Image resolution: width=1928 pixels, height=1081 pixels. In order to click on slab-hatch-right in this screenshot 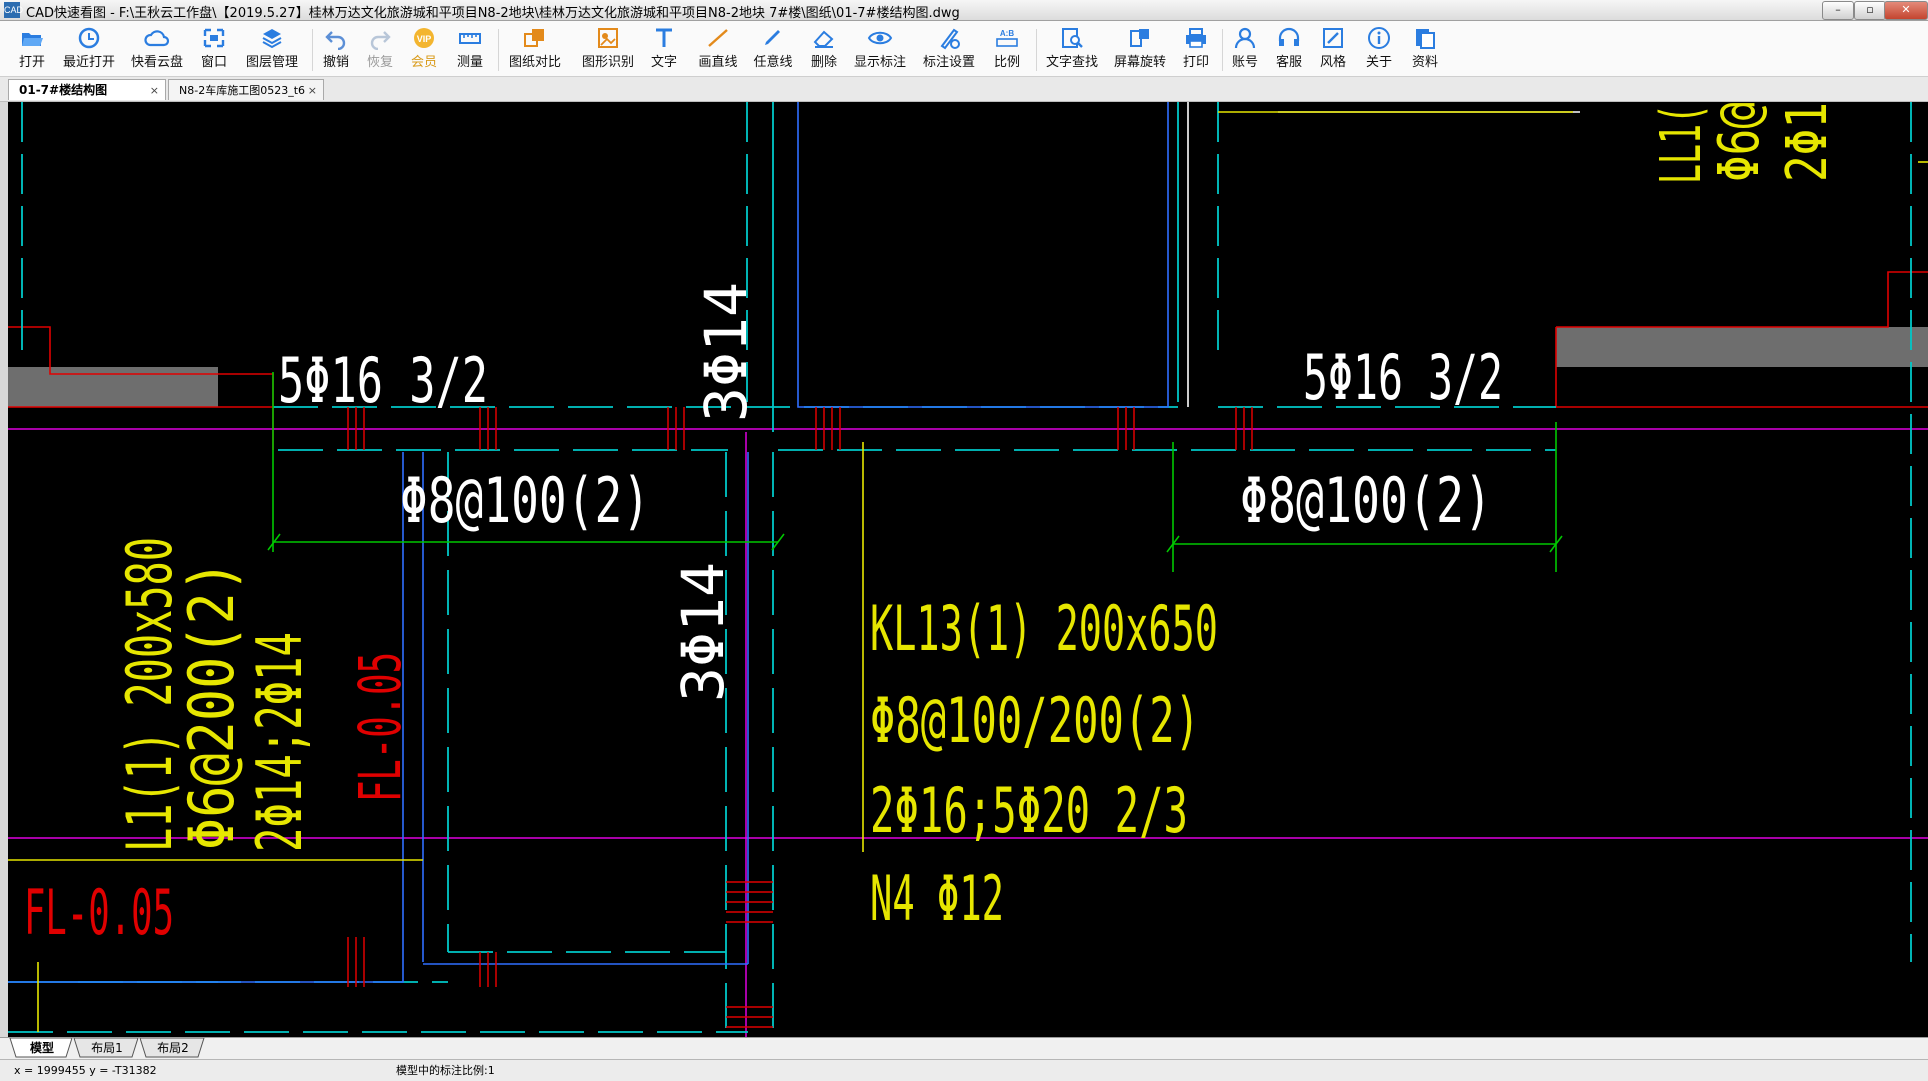, I will do `click(1742, 347)`.